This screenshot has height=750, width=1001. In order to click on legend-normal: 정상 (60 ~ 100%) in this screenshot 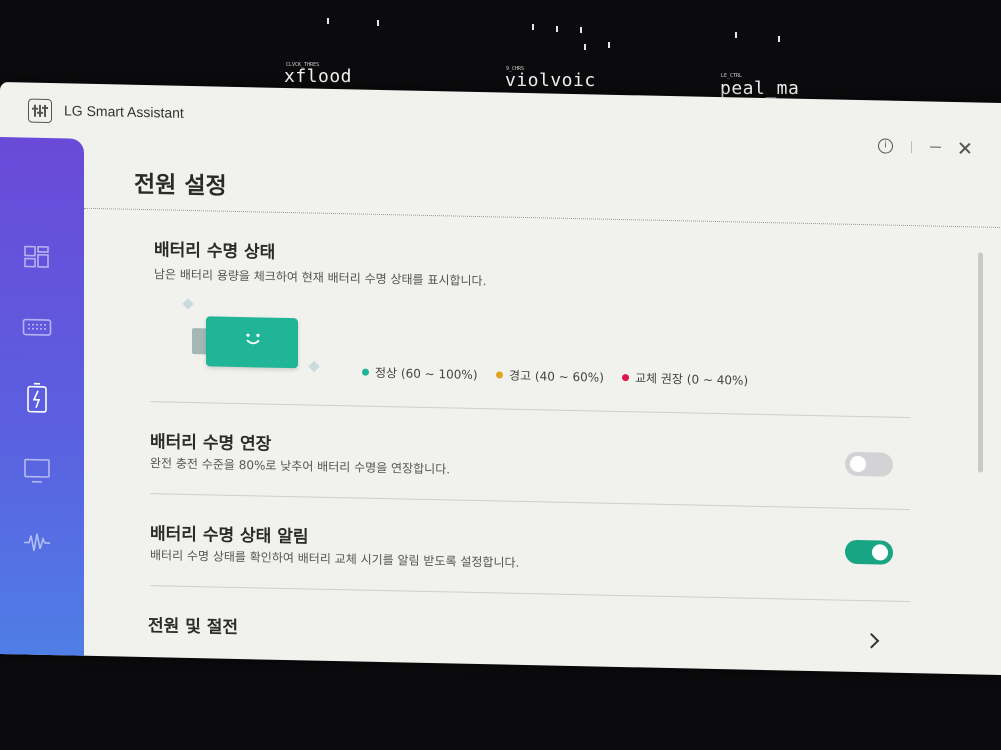, I will do `click(420, 373)`.